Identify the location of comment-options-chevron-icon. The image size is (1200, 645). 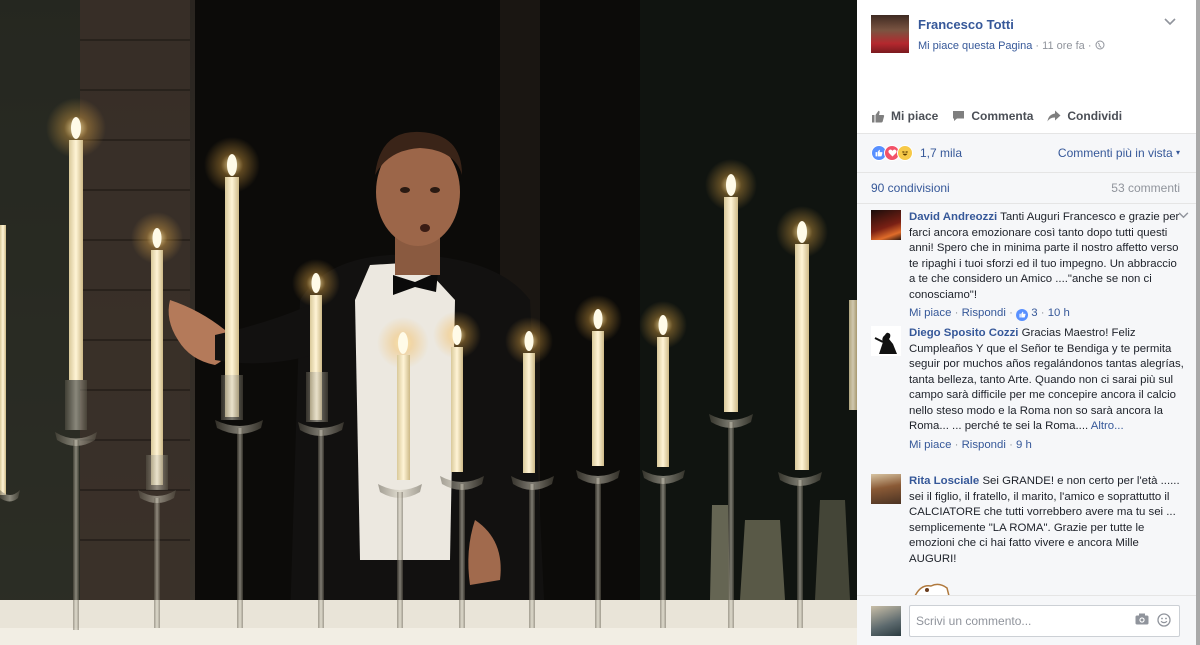
(1183, 216).